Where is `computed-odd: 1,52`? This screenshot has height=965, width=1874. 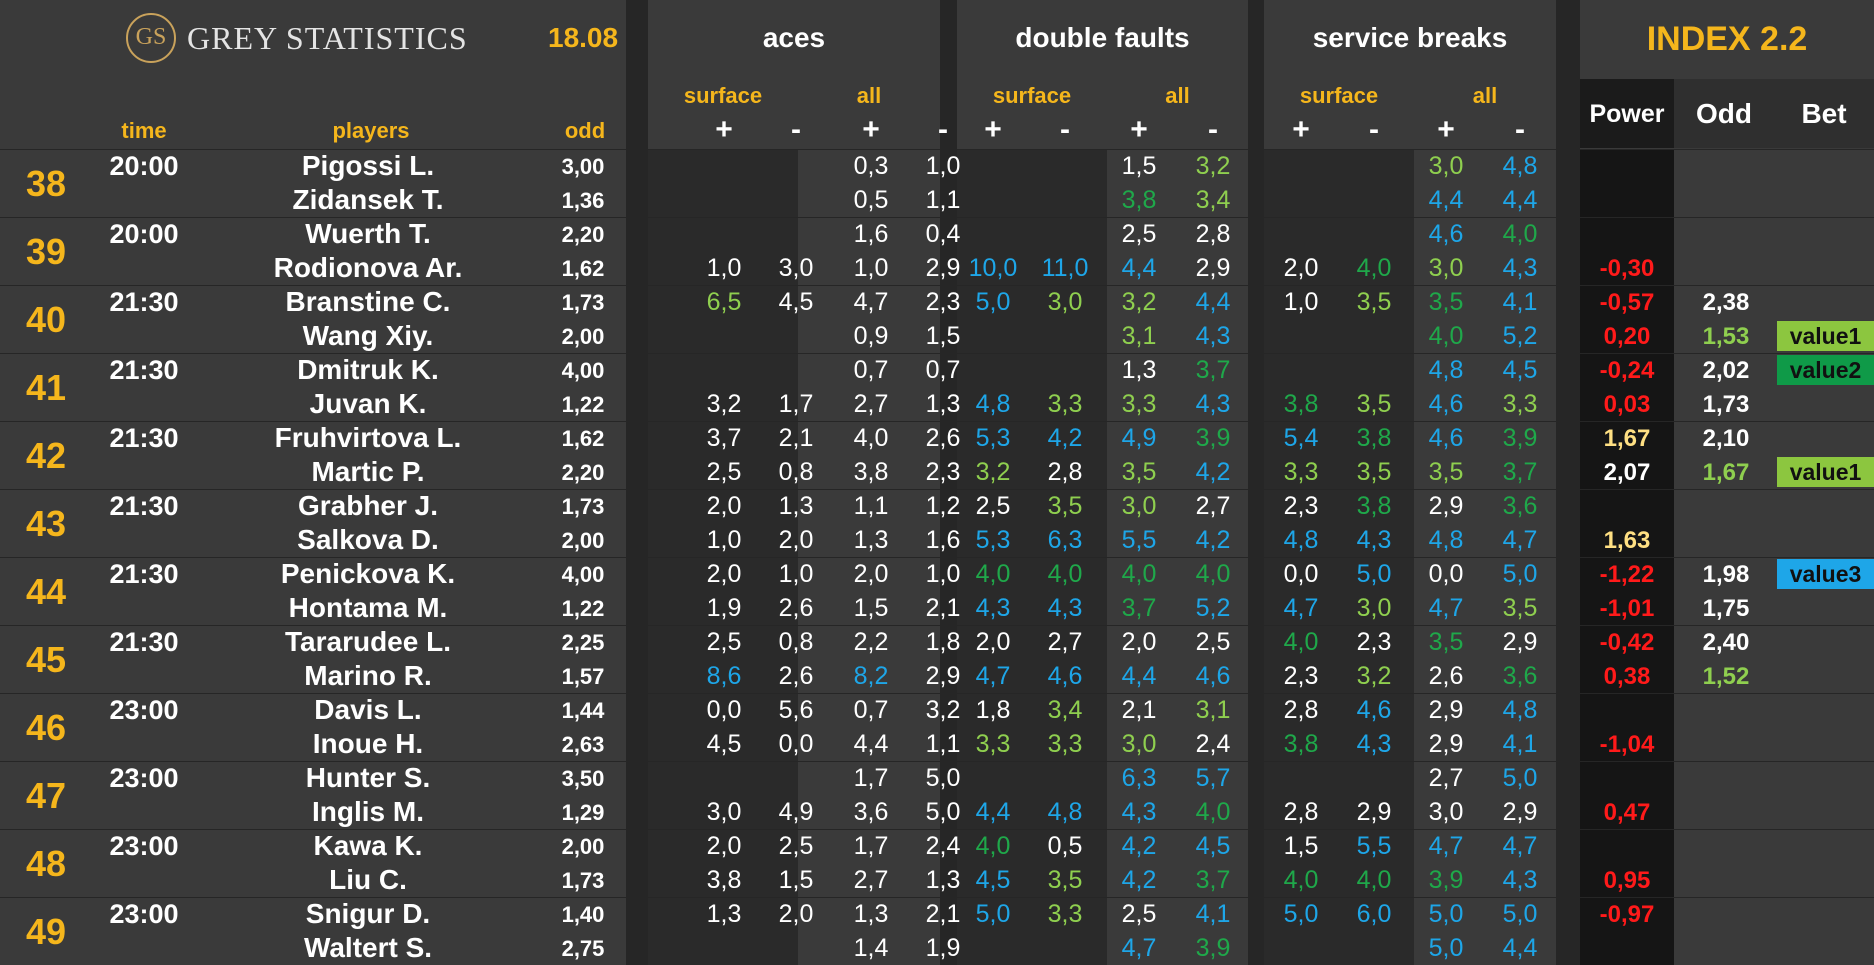 computed-odd: 1,52 is located at coordinates (1726, 676).